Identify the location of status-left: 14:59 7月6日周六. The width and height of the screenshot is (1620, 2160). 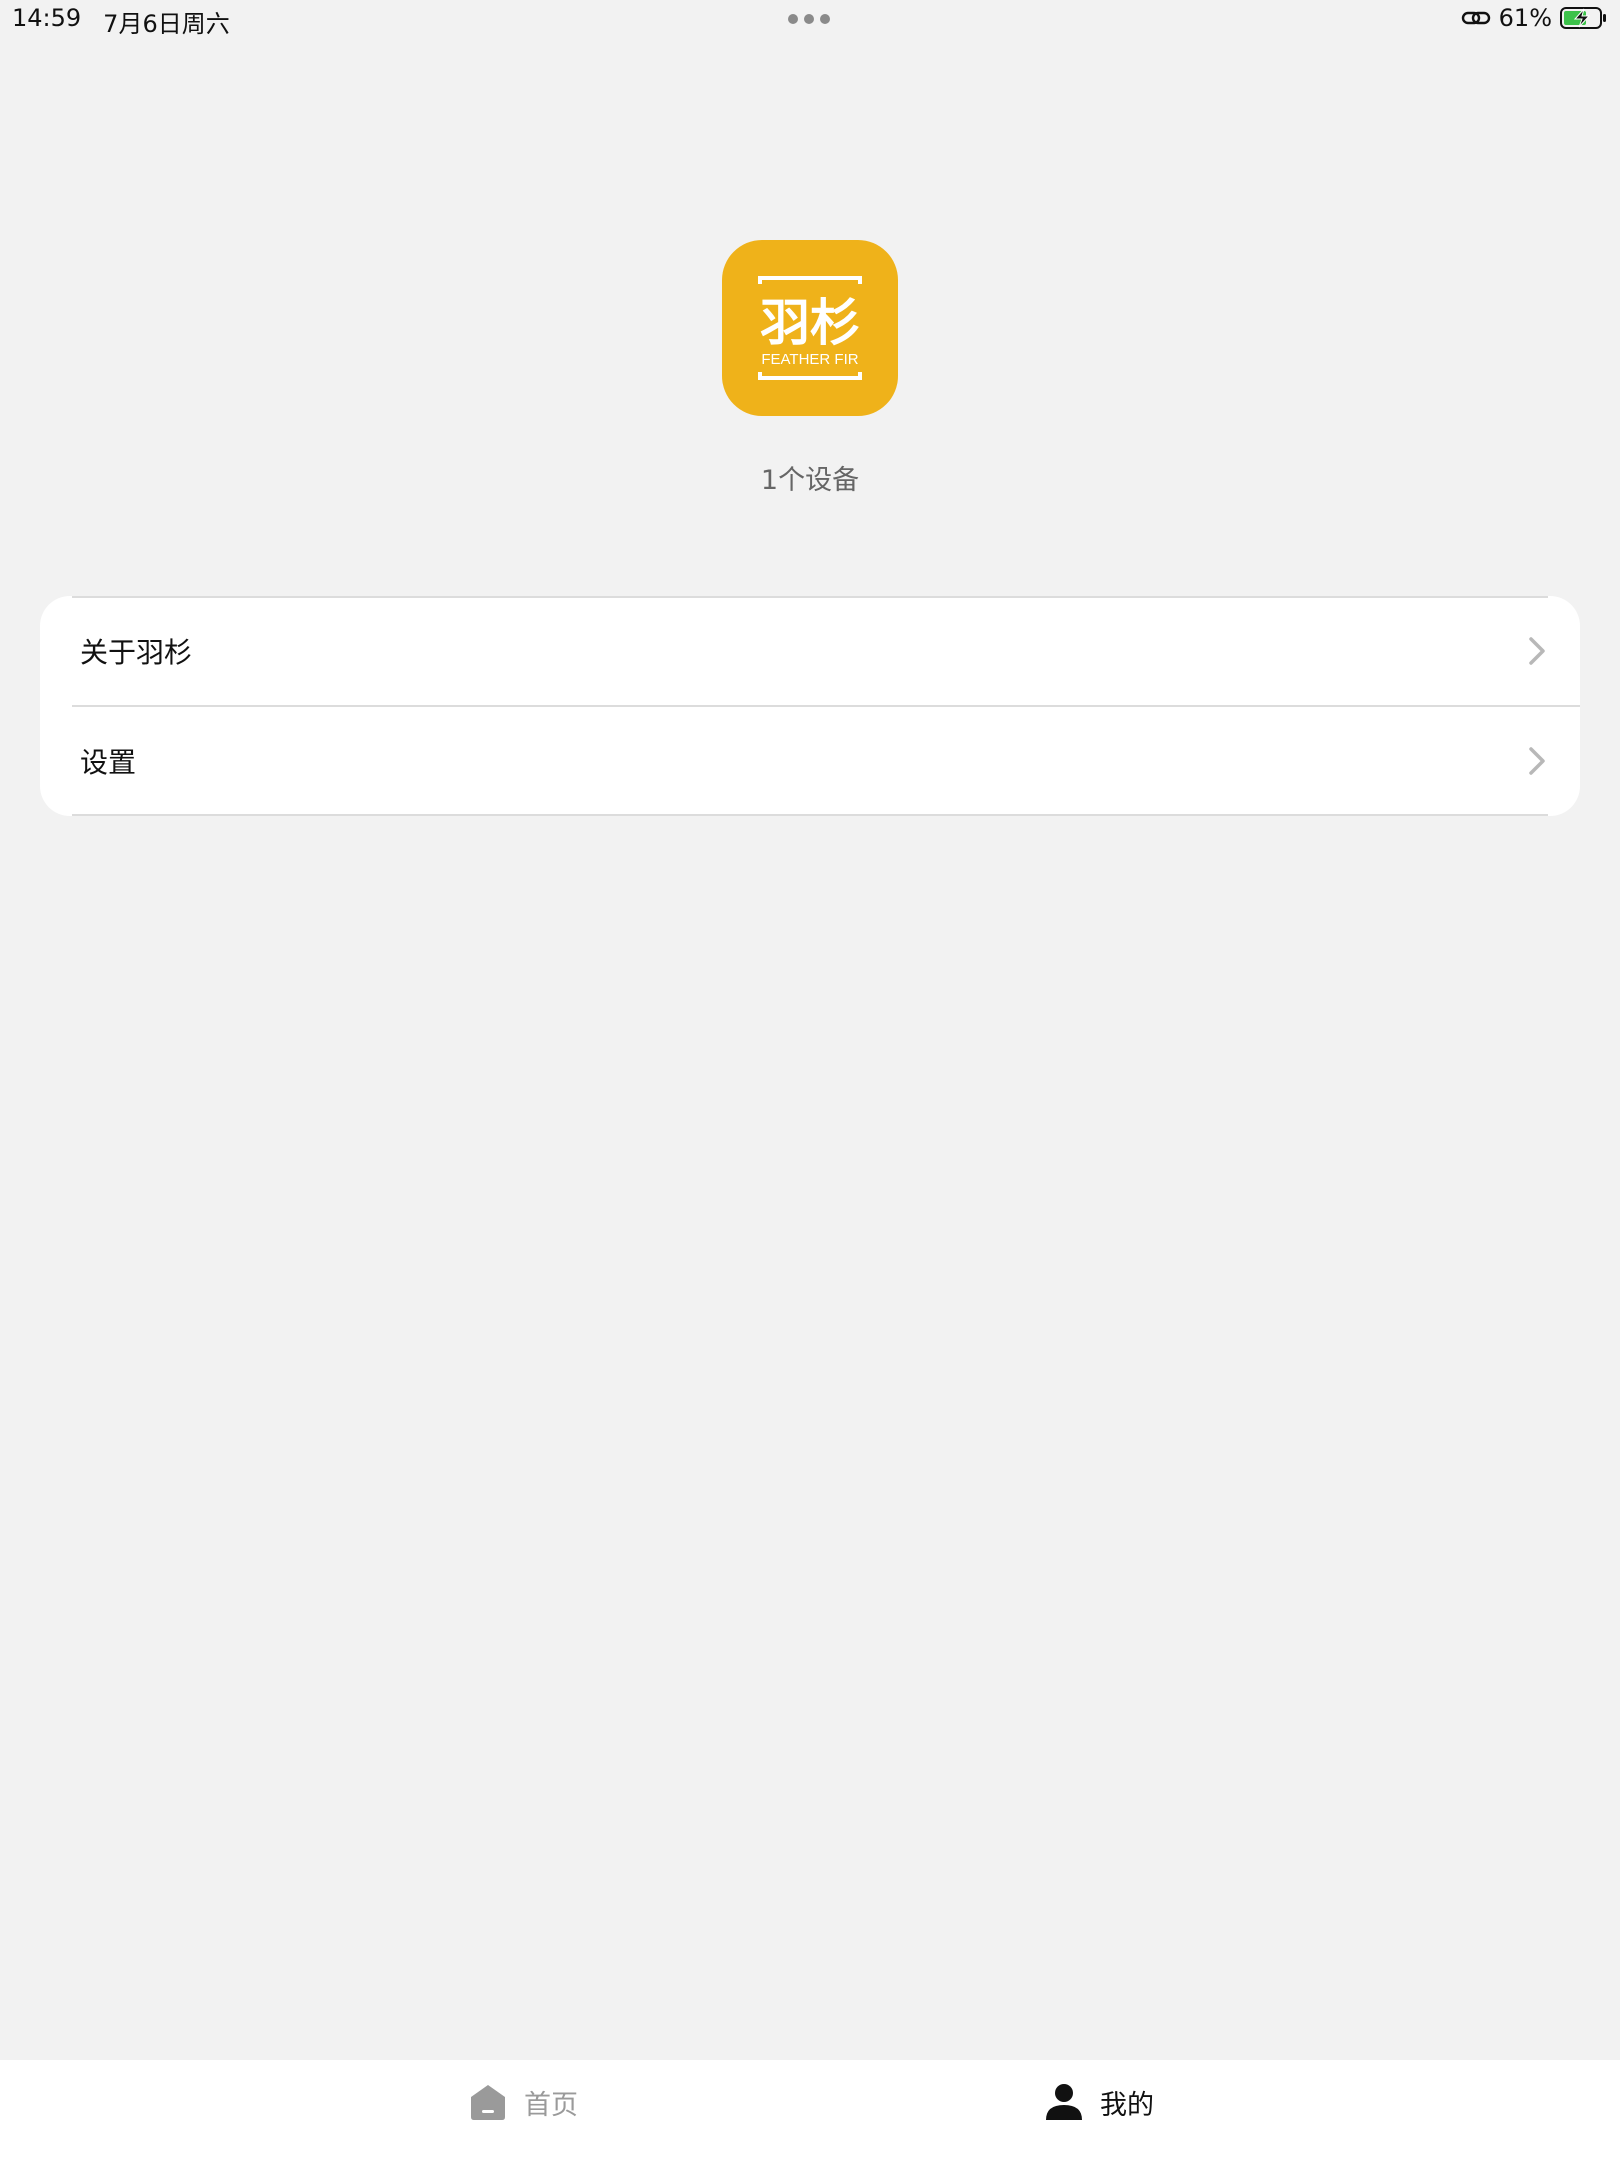
(121, 21).